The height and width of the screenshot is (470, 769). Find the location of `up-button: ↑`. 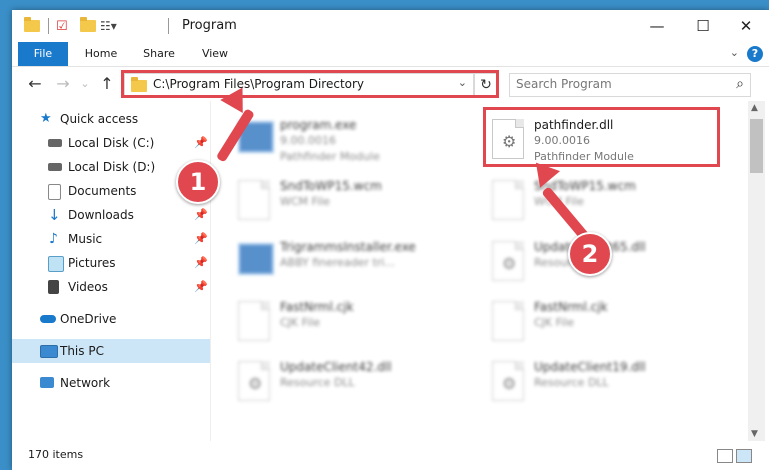

up-button: ↑ is located at coordinates (107, 84).